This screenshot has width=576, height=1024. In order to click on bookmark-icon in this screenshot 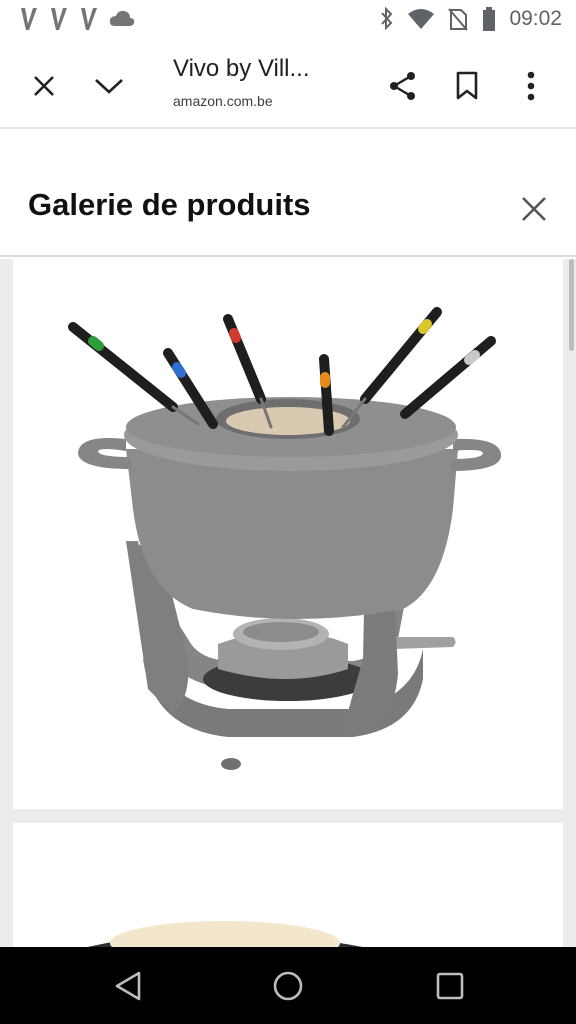, I will do `click(467, 85)`.